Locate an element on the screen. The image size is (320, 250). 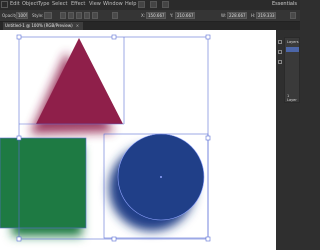
square-shape is located at coordinates (43, 187).